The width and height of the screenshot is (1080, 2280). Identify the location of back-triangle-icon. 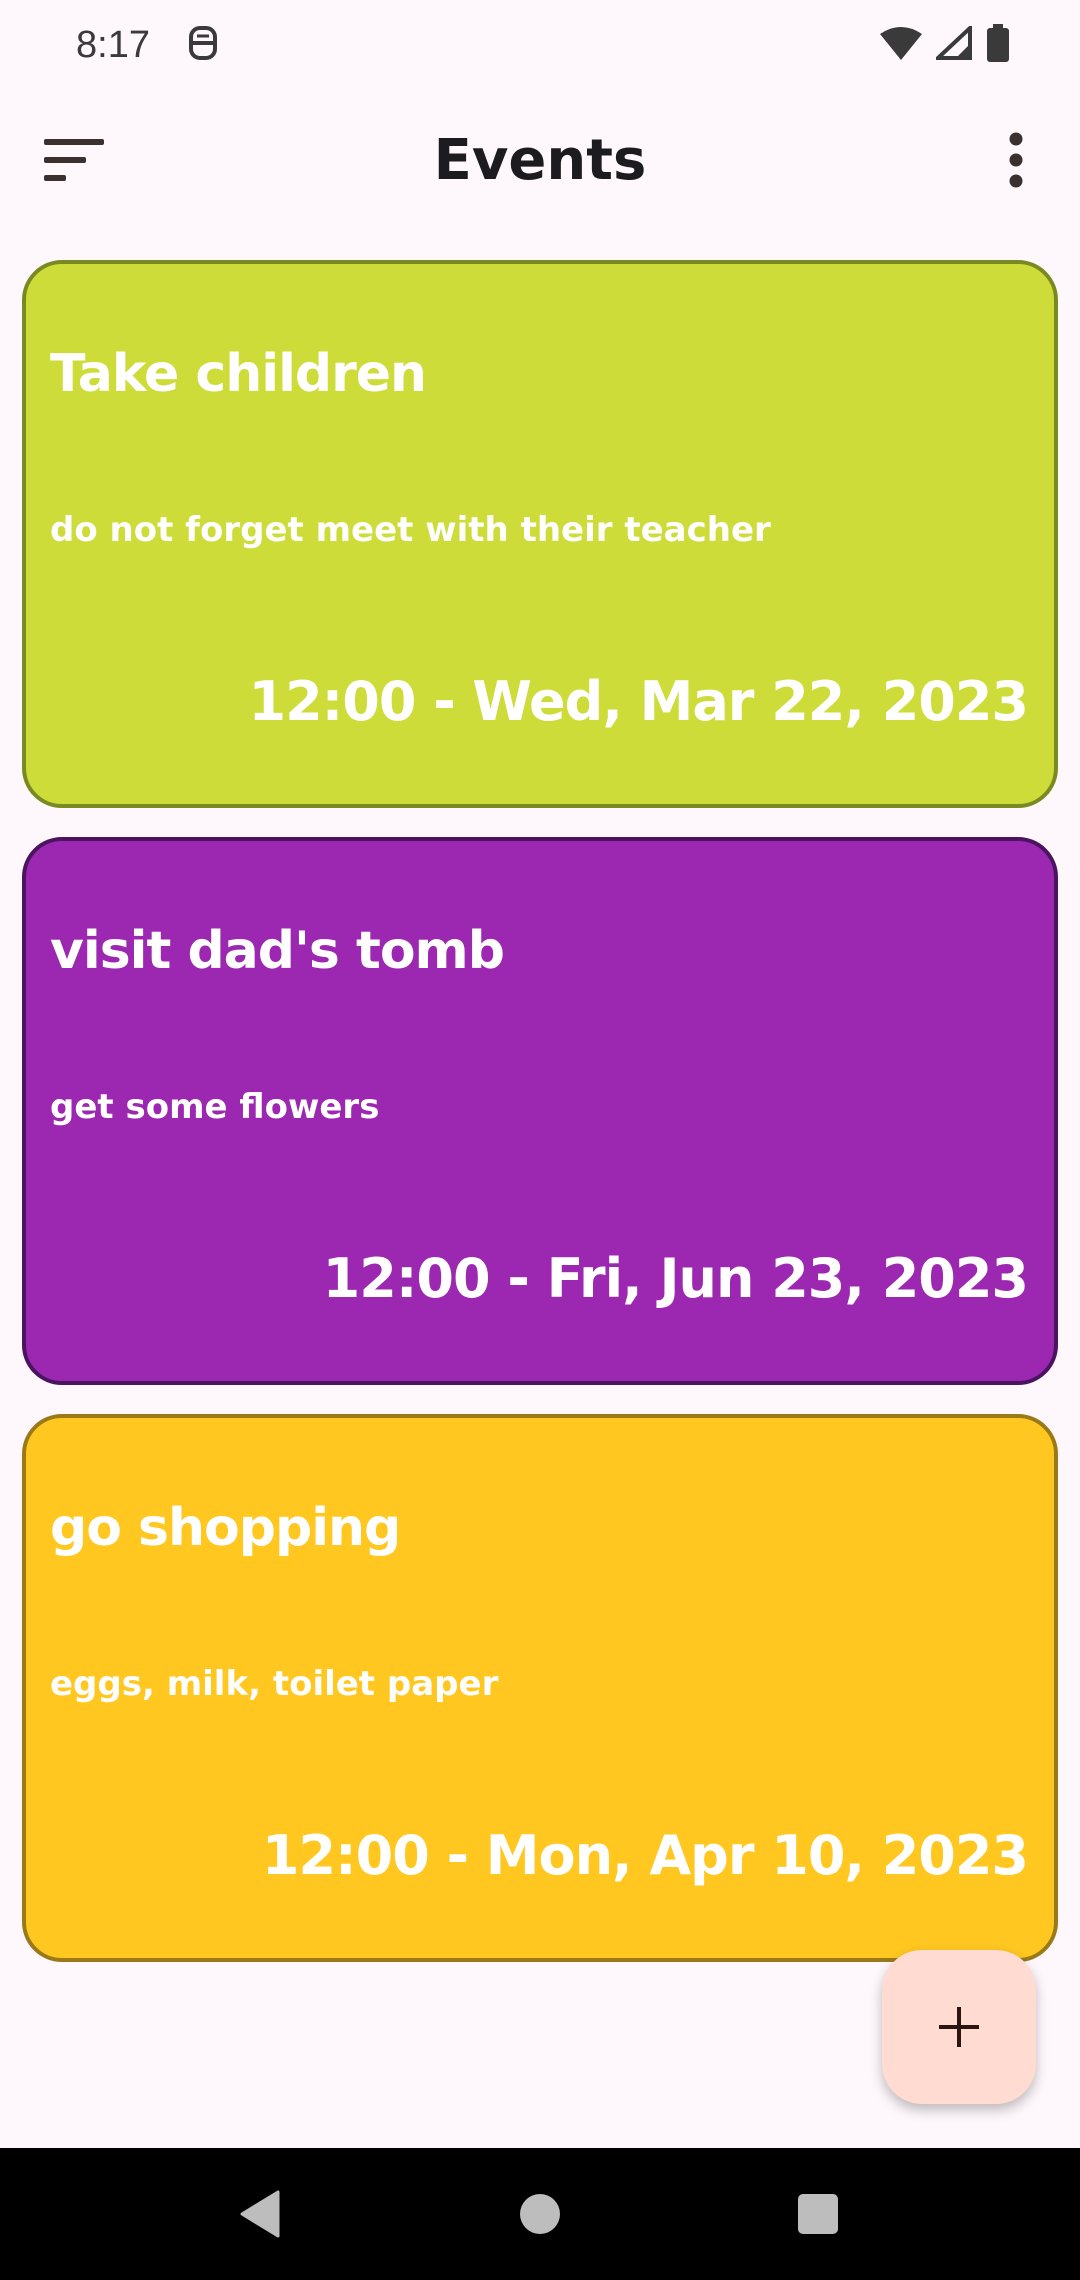
(260, 2214).